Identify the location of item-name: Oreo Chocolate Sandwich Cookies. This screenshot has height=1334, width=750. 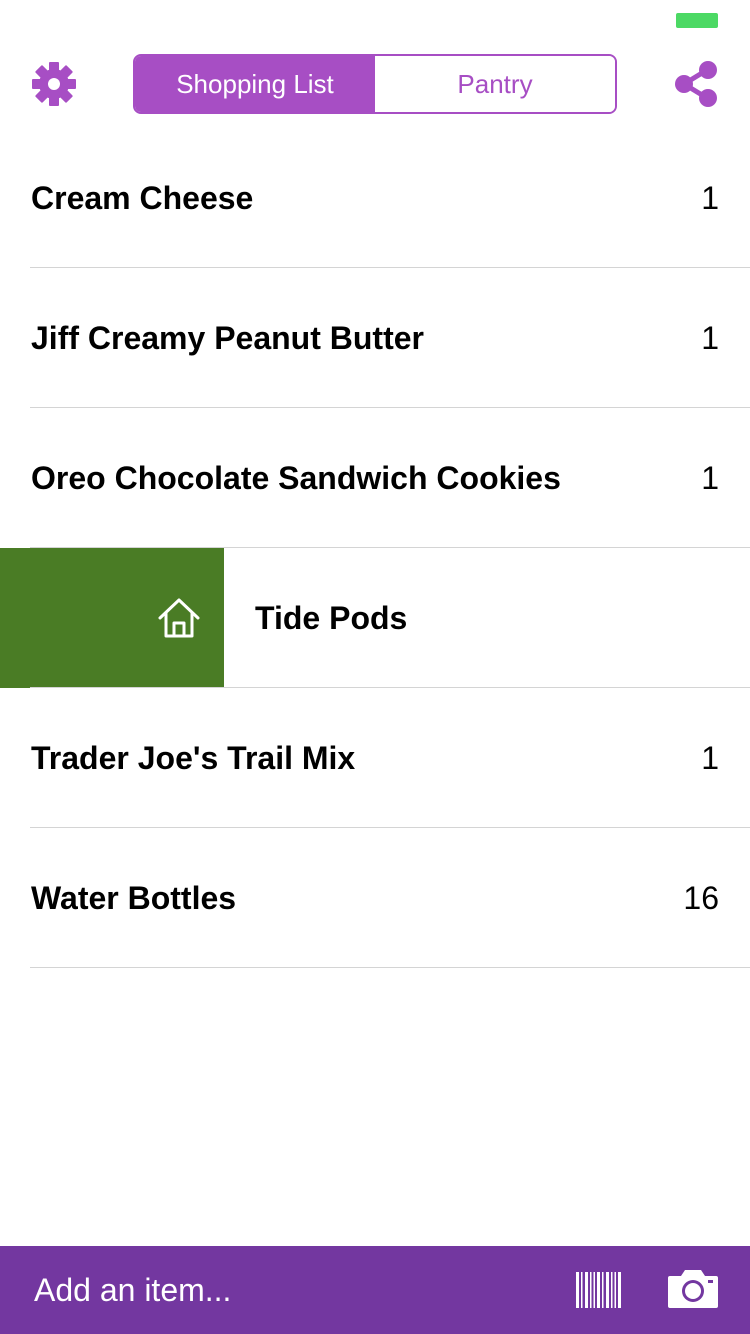
(296, 478).